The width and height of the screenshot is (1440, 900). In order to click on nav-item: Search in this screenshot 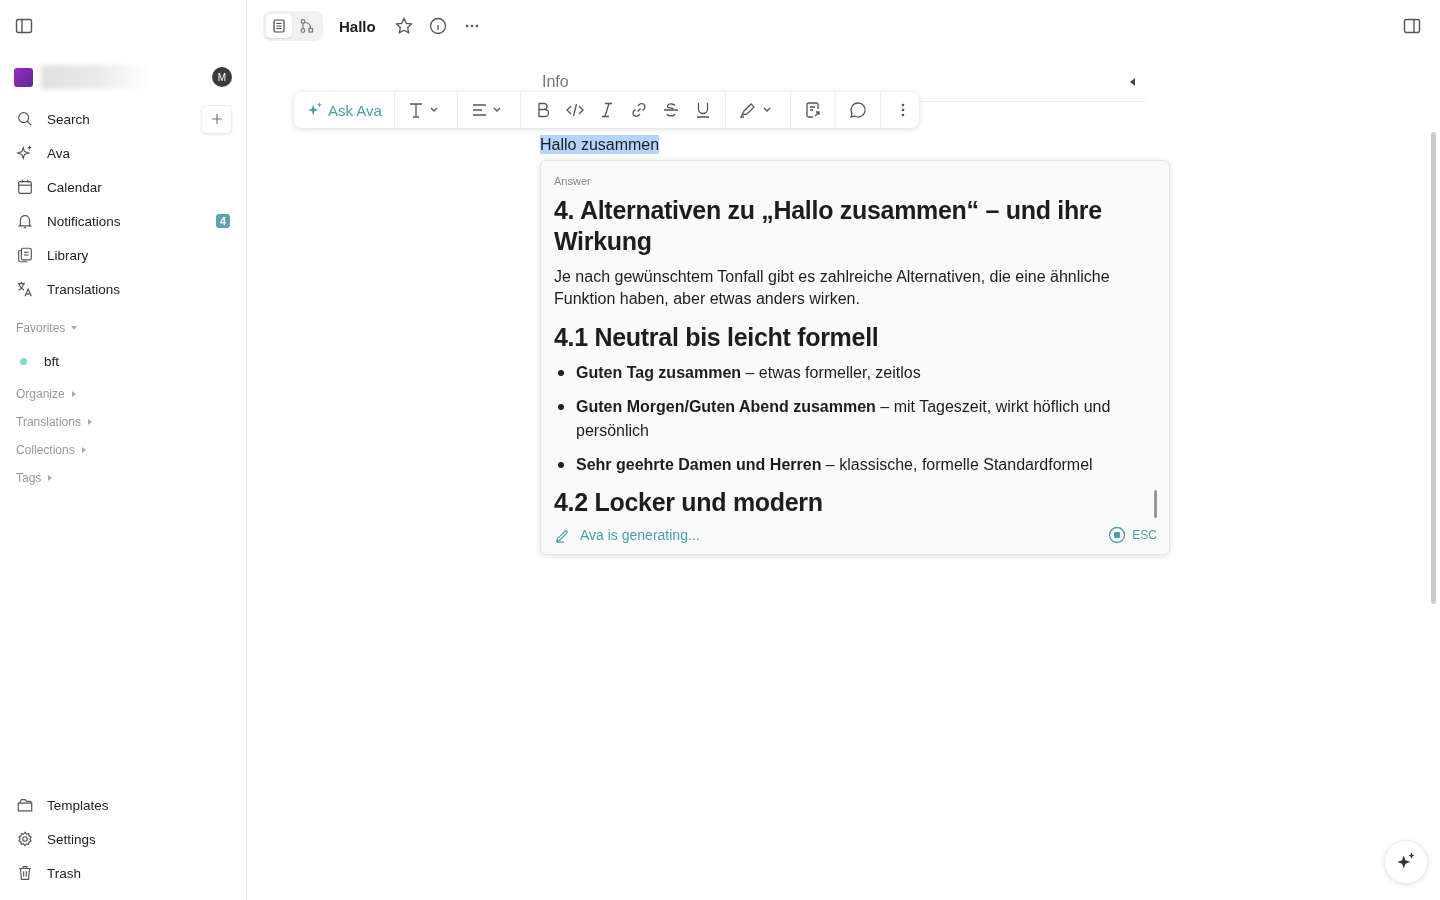, I will do `click(68, 119)`.